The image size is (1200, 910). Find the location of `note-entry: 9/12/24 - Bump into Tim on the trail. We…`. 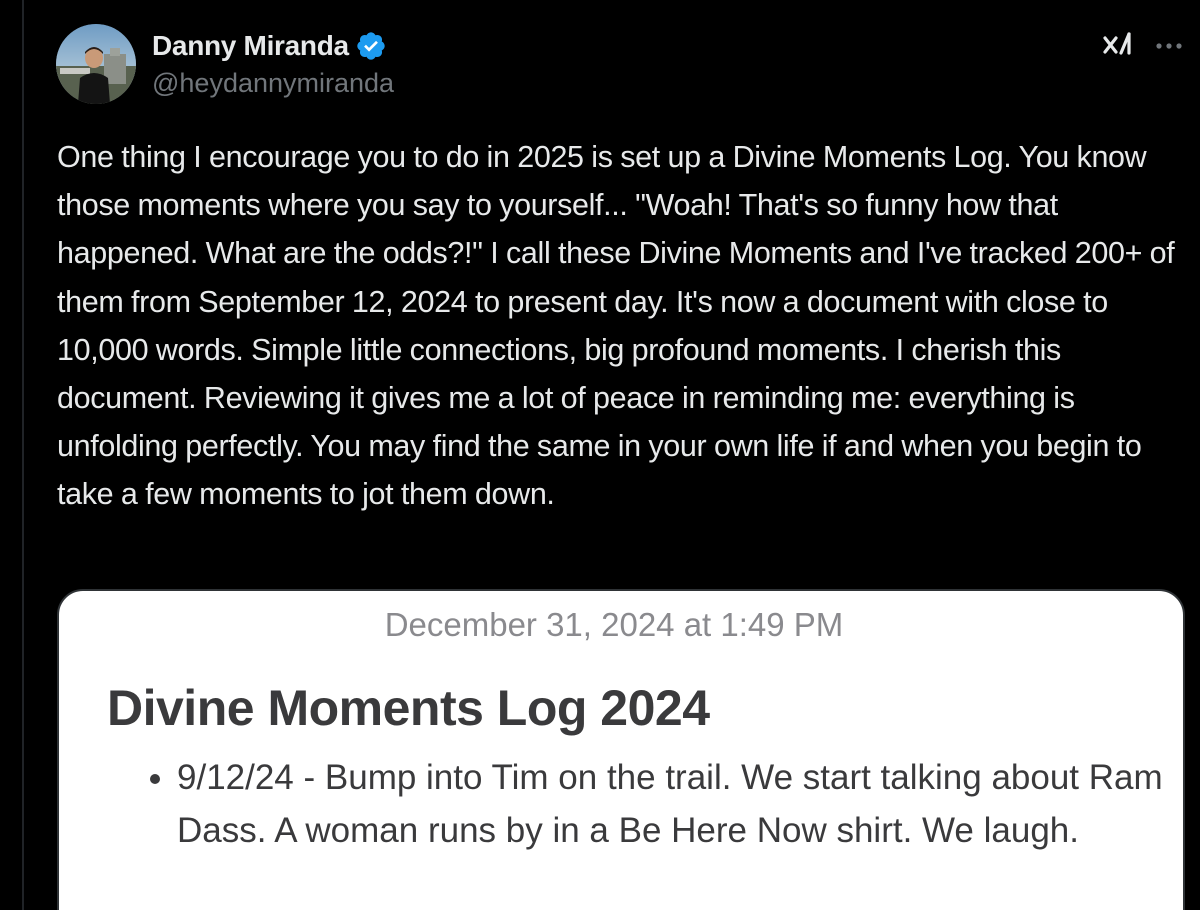

note-entry: 9/12/24 - Bump into Tim on the trail. We… is located at coordinates (680, 804).